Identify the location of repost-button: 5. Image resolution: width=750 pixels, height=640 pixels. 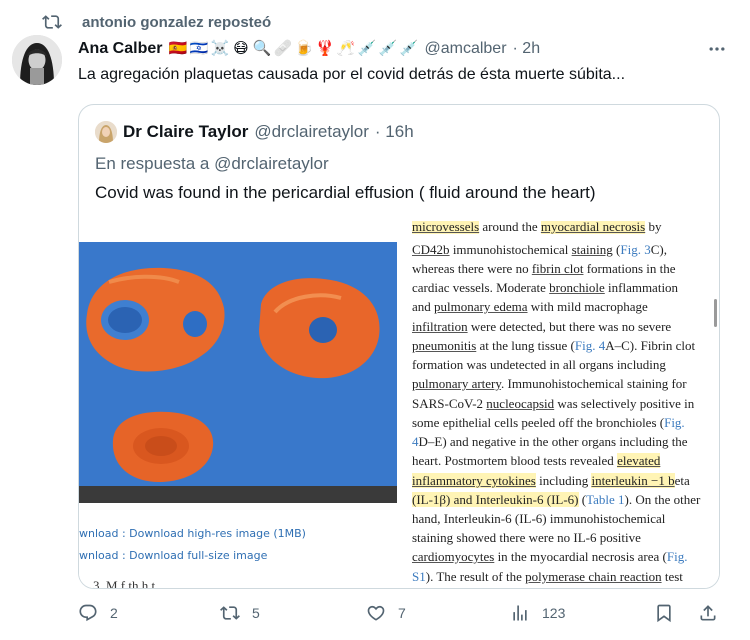
(240, 613).